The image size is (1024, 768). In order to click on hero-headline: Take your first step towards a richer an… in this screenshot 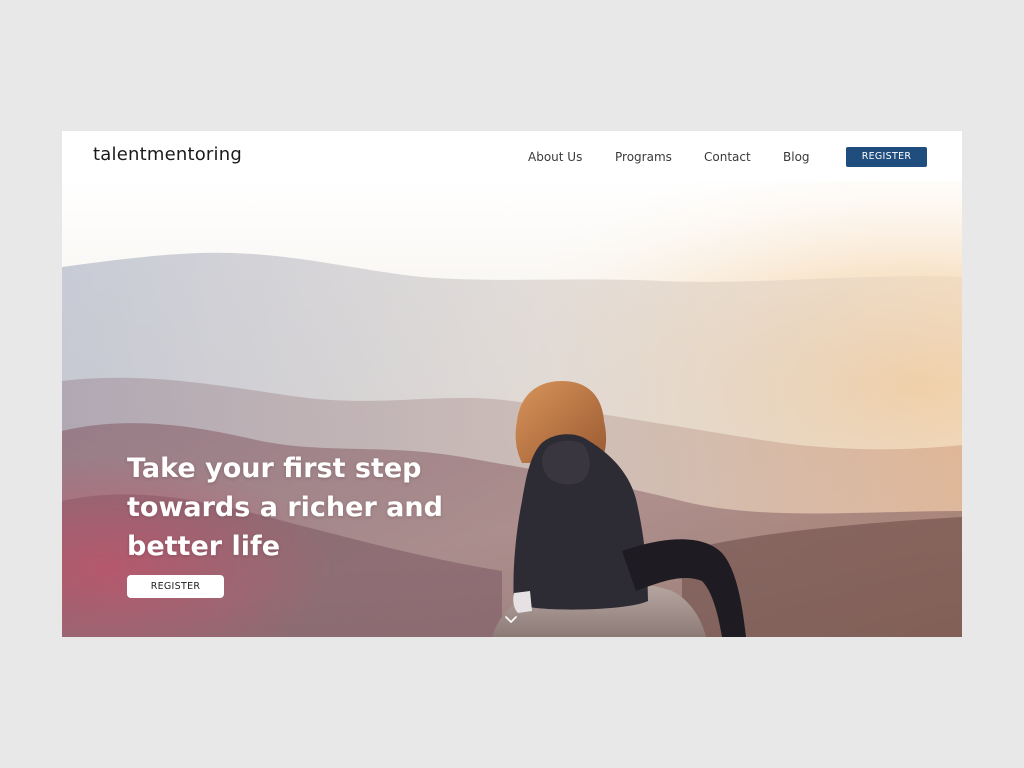, I will do `click(297, 507)`.